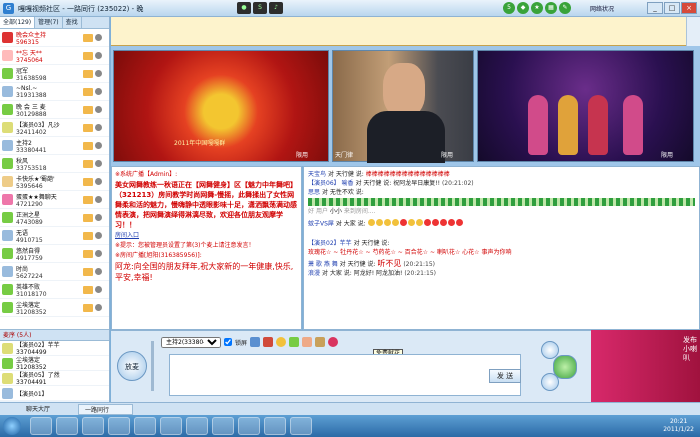 This screenshot has height=437, width=700. I want to click on banner-scroll, so click(693, 31).